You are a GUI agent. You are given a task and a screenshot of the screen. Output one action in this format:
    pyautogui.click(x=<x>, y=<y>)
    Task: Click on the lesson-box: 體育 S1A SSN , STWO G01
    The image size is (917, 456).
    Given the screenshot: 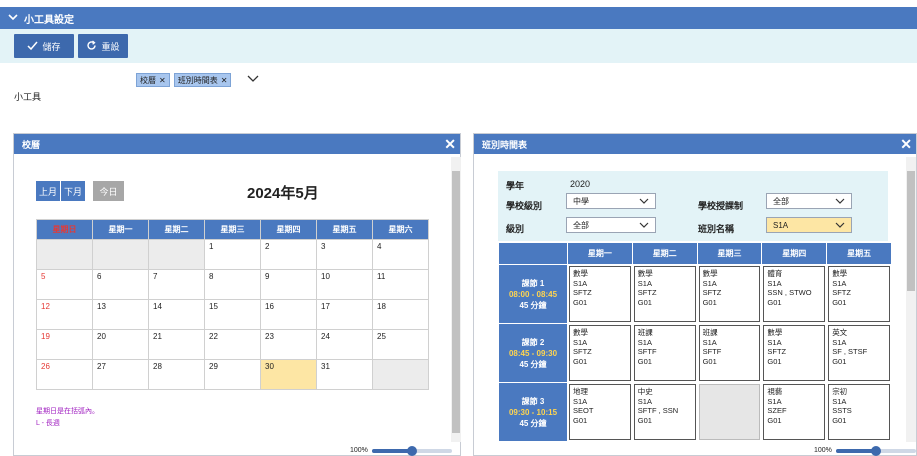 What is the action you would take?
    pyautogui.click(x=794, y=294)
    